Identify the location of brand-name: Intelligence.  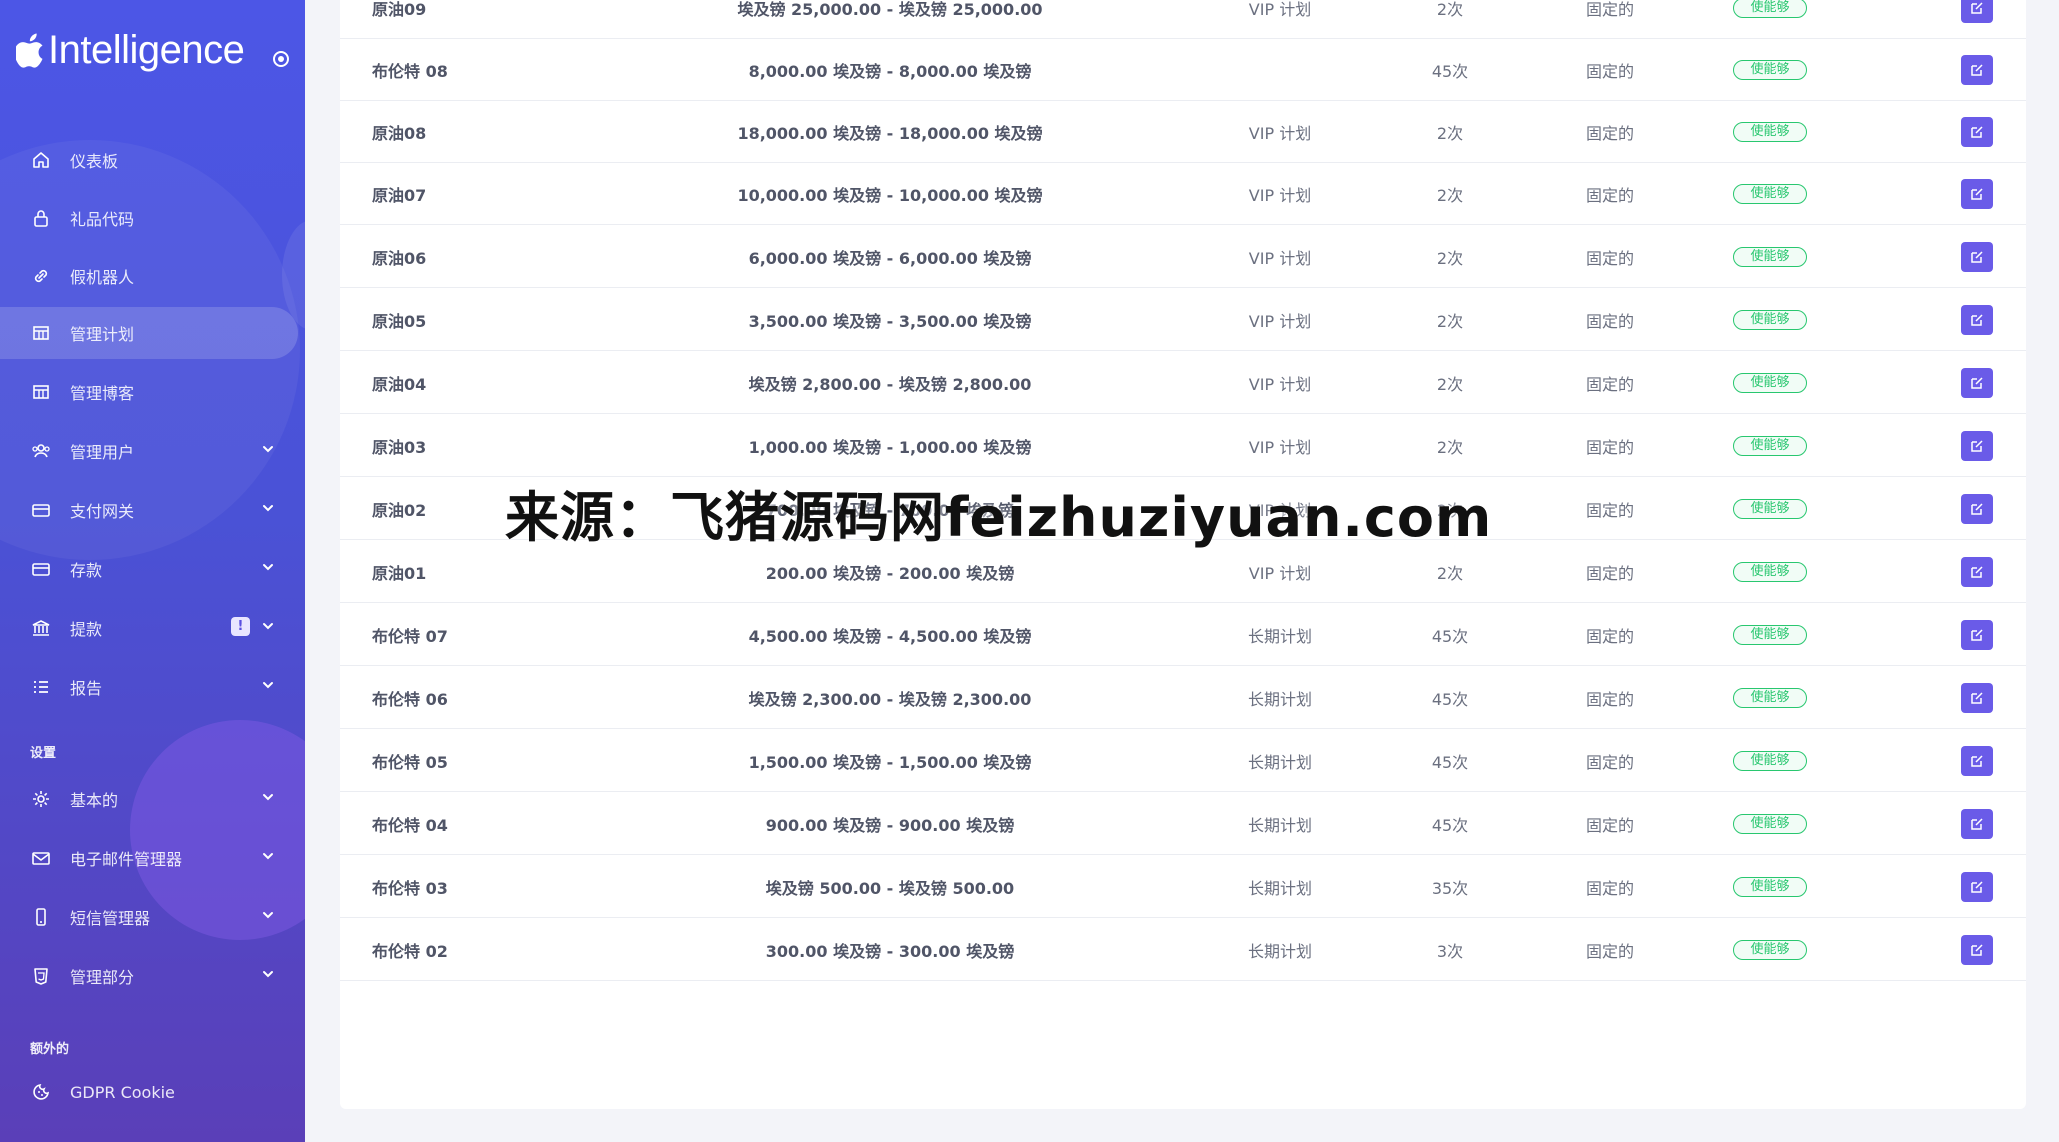
(146, 50).